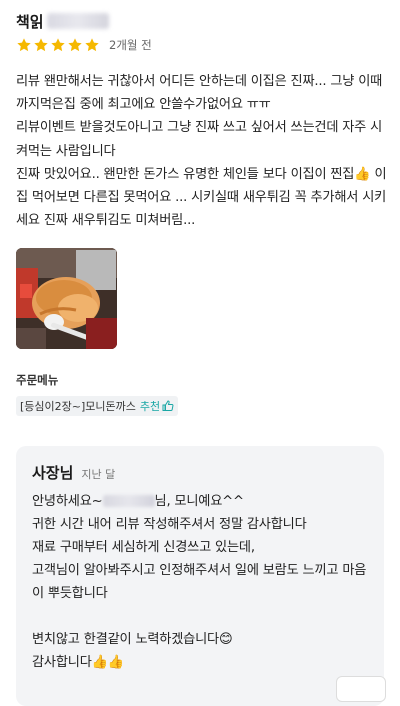  I want to click on review-date: 2개월 전, so click(130, 45).